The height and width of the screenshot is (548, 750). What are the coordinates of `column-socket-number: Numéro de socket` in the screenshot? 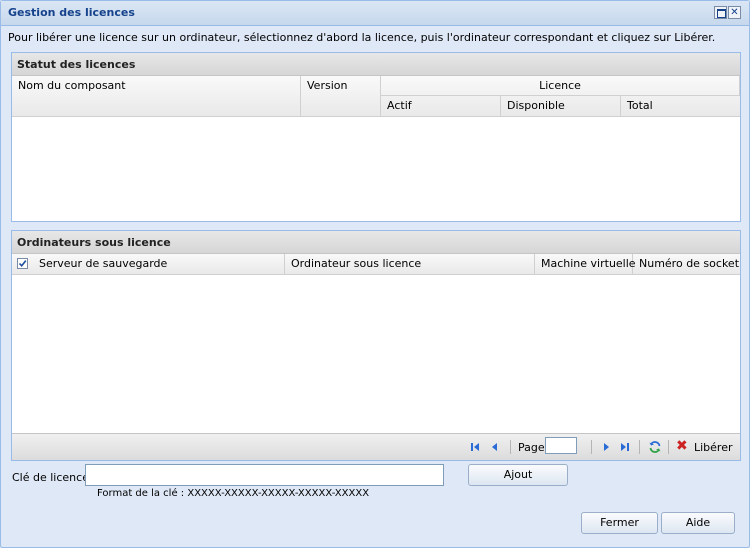 It's located at (686, 264).